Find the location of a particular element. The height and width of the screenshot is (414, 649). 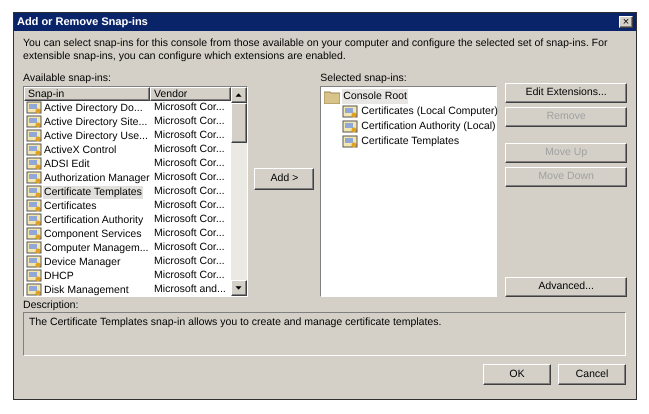

tree-item: Certificate Templates is located at coordinates (410, 141).